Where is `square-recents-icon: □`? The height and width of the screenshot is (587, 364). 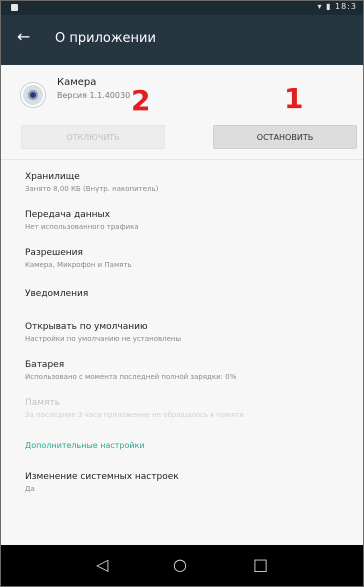
square-recents-icon: □ is located at coordinates (260, 565).